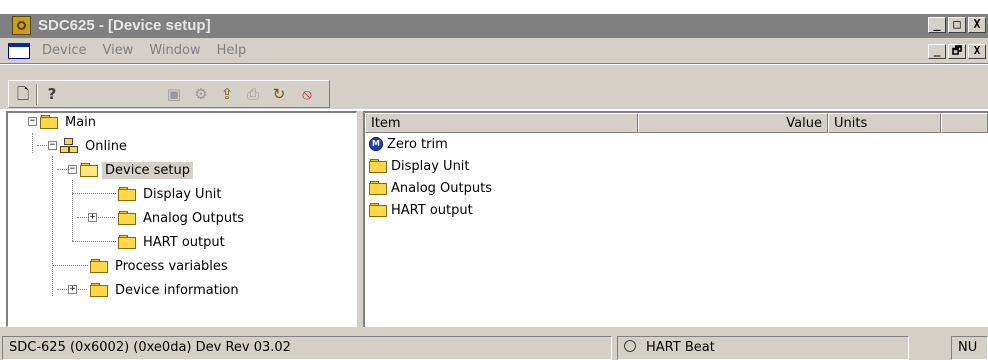  Describe the element at coordinates (430, 166) in the screenshot. I see `list-item-label: Display Unit` at that location.